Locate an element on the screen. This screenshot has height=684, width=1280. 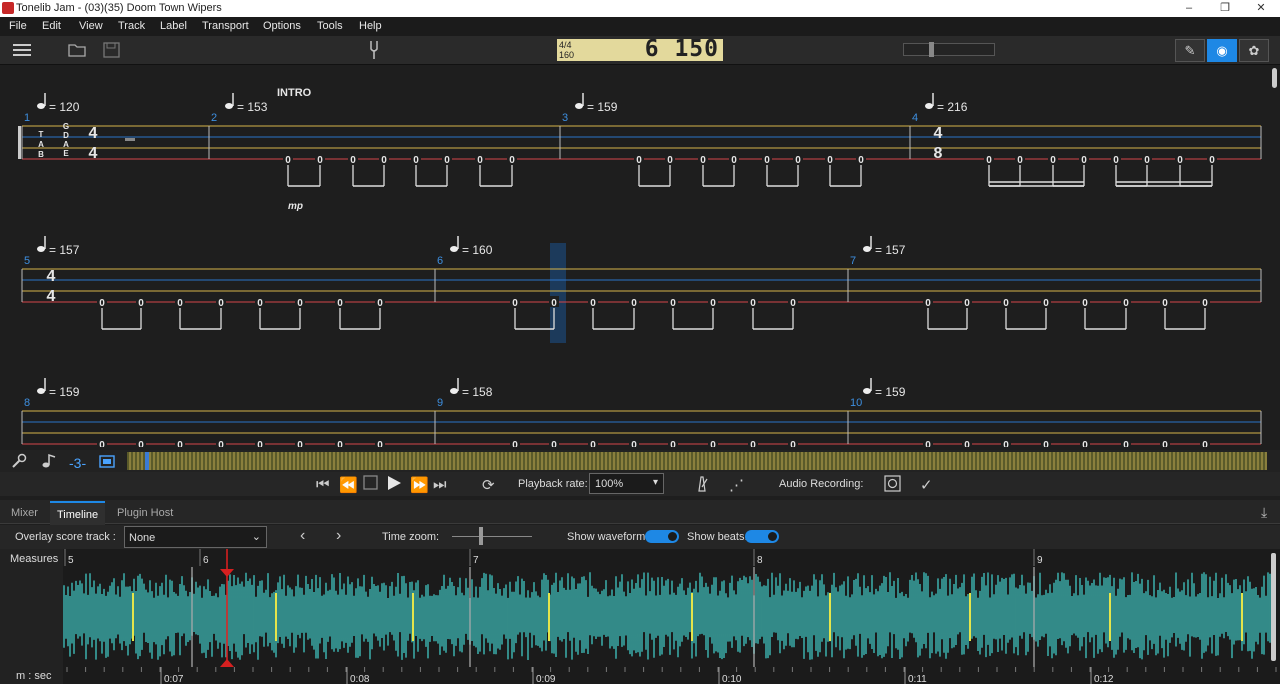
confirm-recording-icon: ✓ is located at coordinates (926, 485).